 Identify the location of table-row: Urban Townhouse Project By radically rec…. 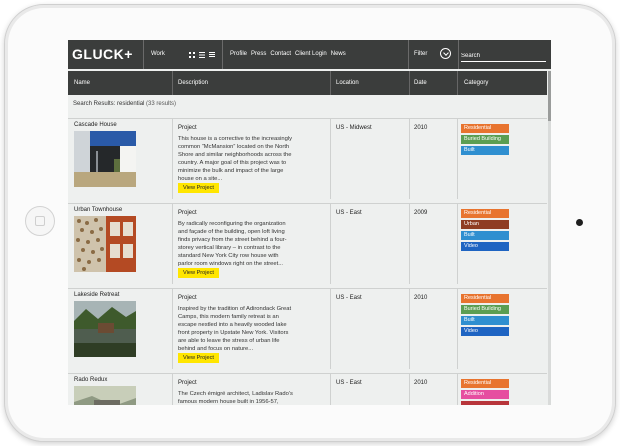
(307, 243).